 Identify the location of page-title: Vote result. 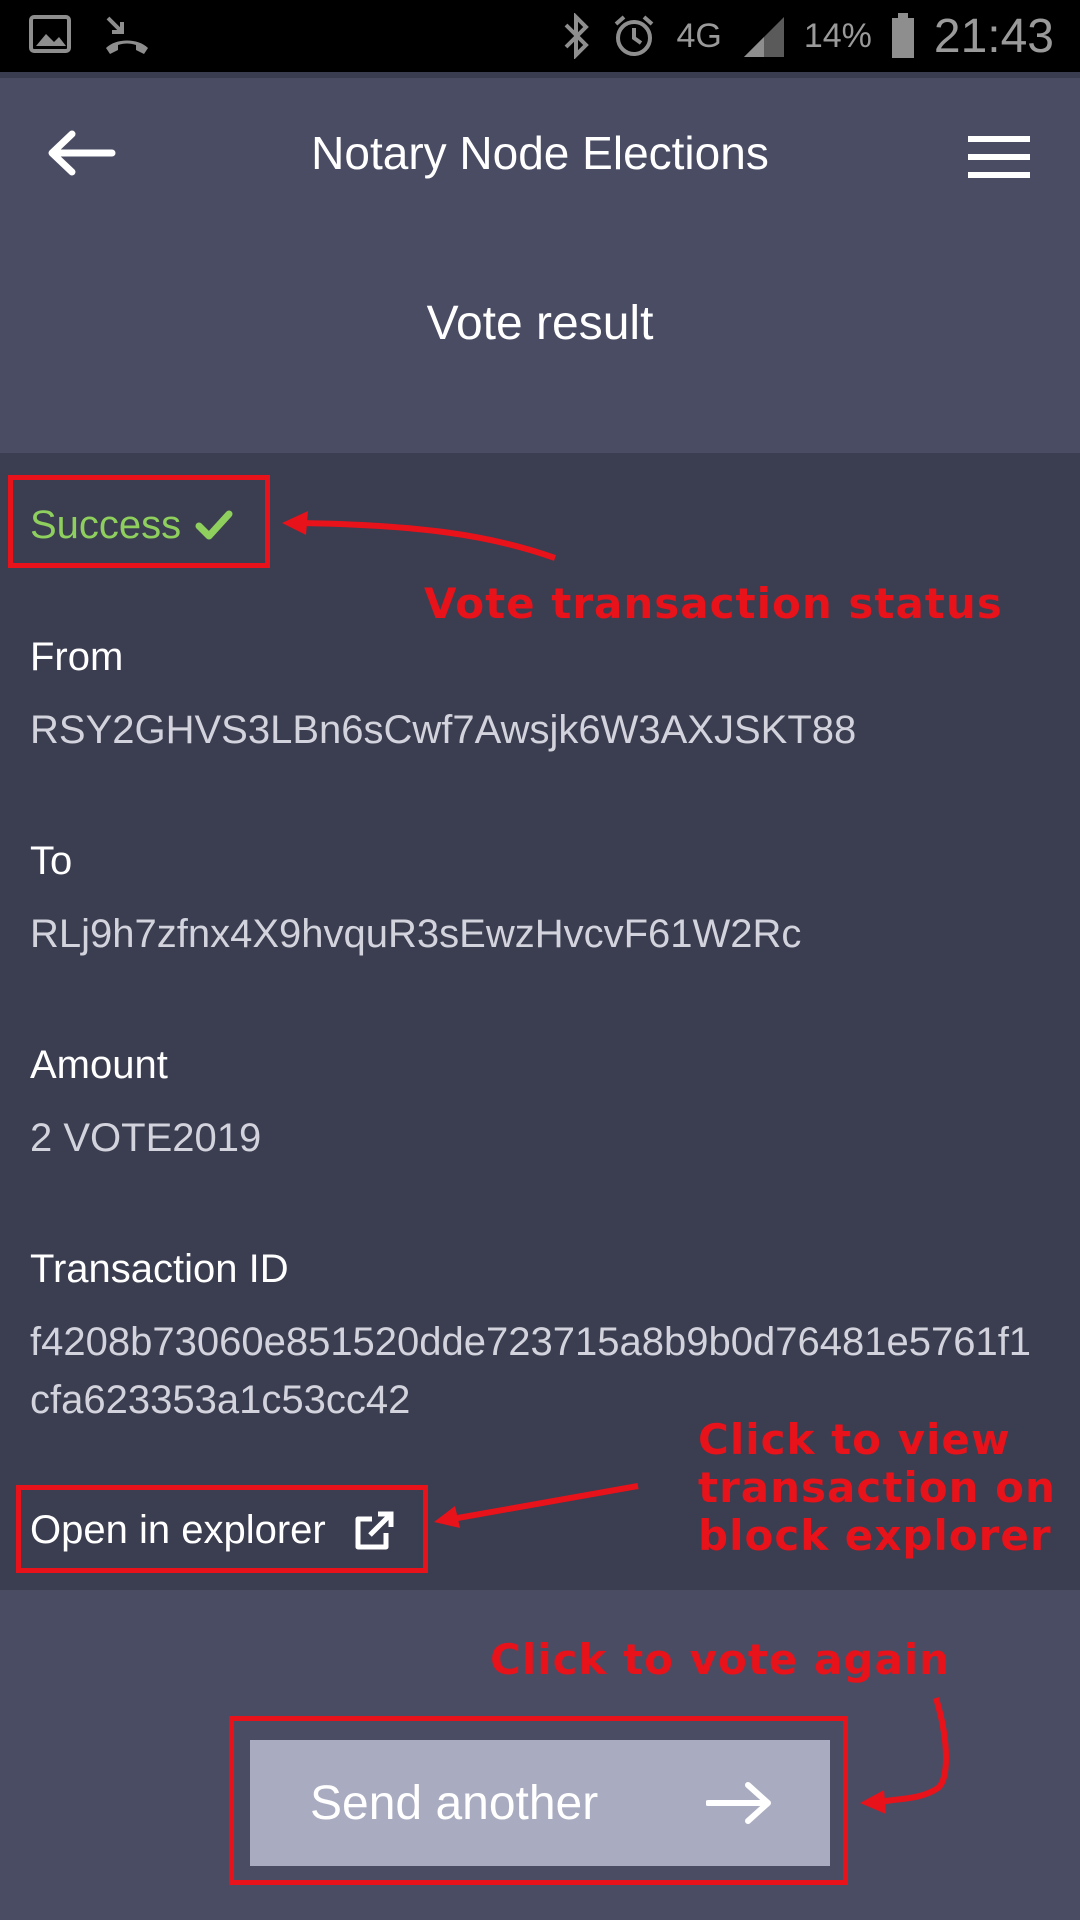
(540, 323).